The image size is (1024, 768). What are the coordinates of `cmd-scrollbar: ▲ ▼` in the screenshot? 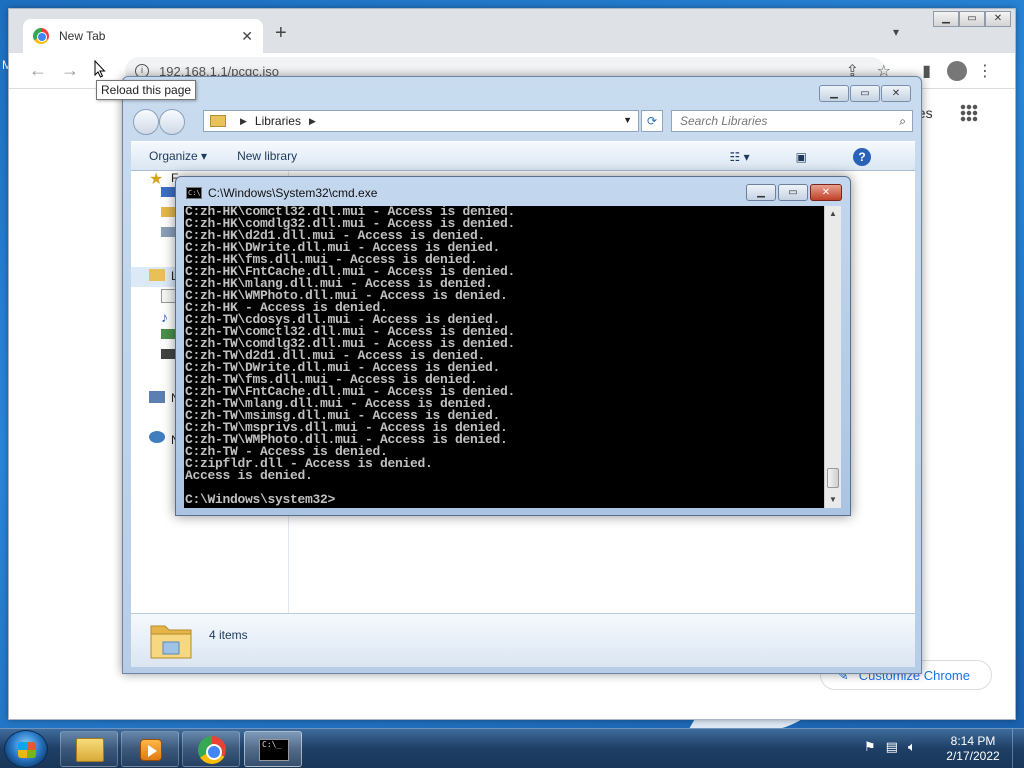 It's located at (832, 357).